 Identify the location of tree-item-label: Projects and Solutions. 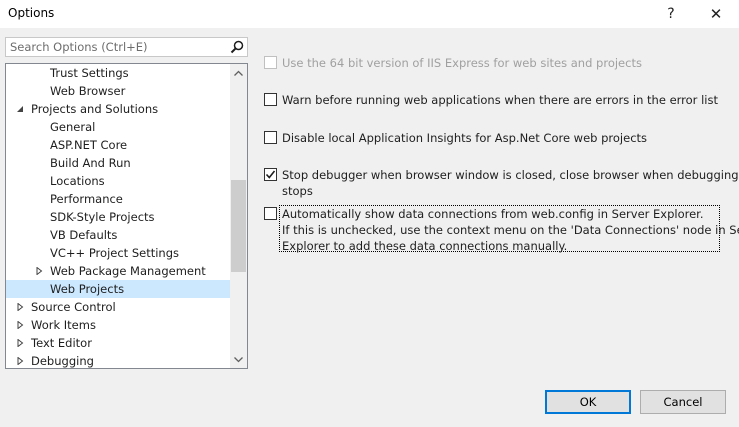
(95, 109).